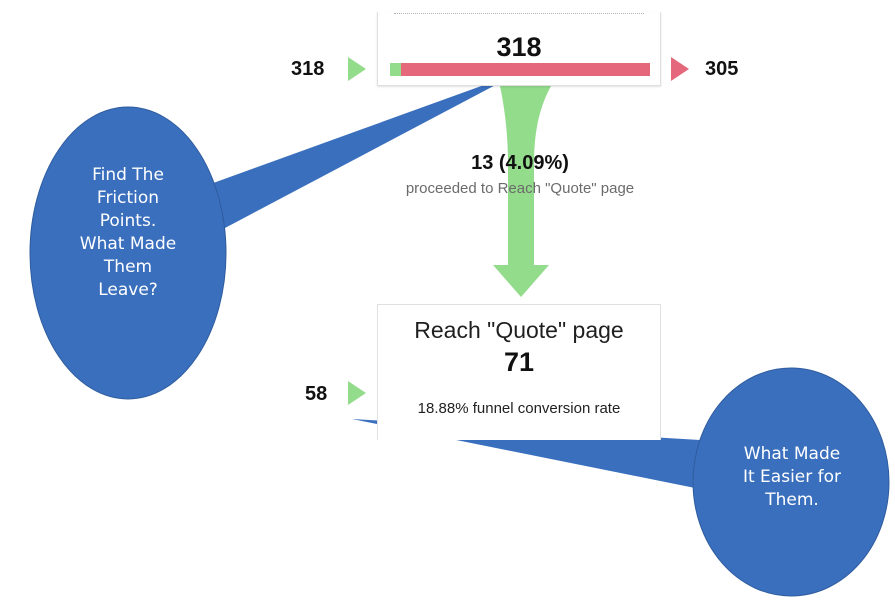  I want to click on right-callout-text: What Made It Easier for Them., so click(792, 477).